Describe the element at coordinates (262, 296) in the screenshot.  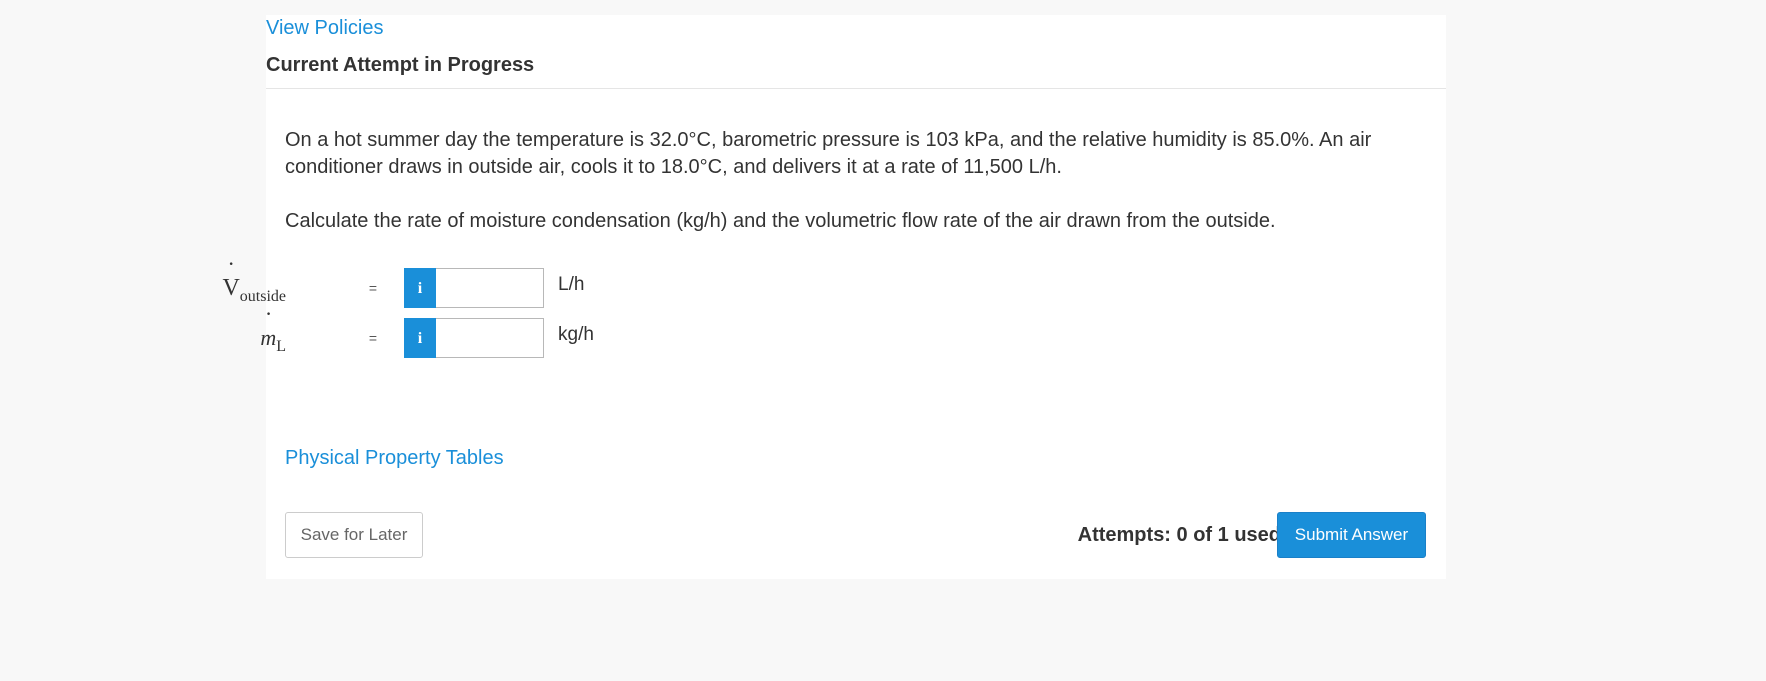
I see `v-outside-subscript: outside` at that location.